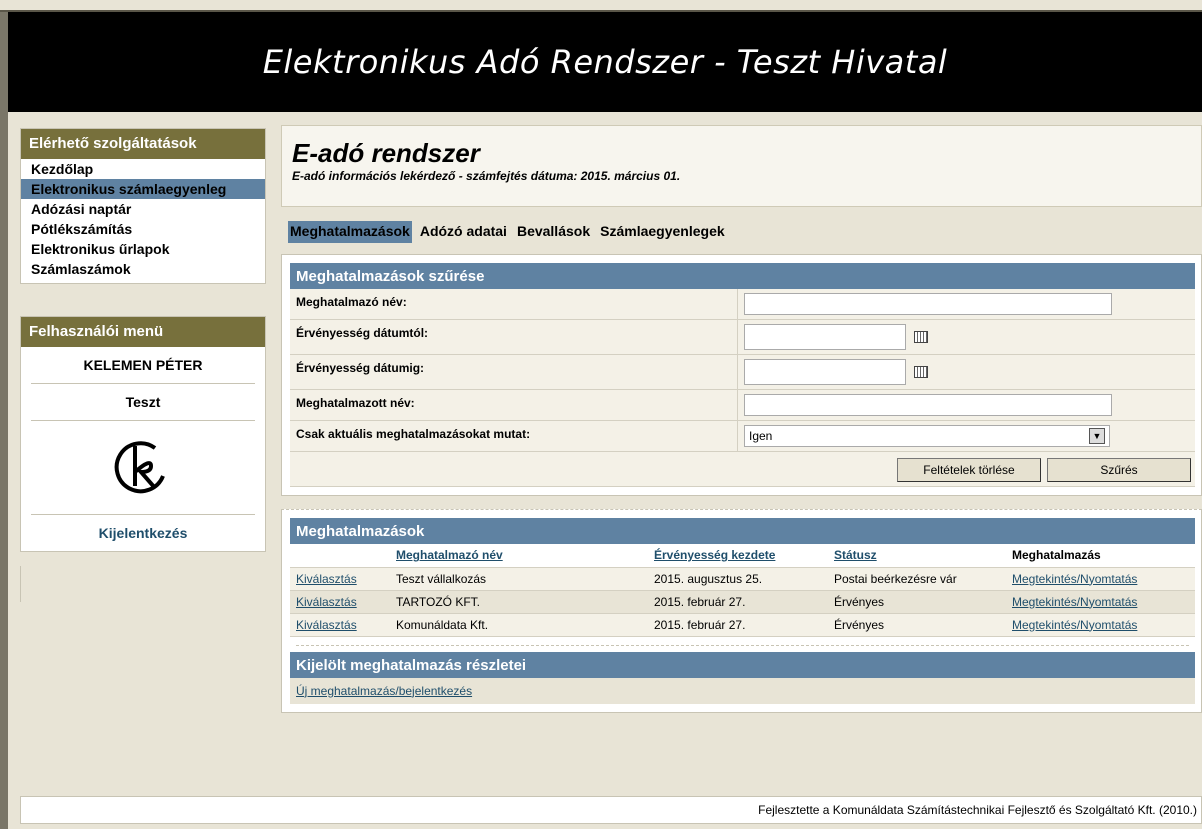 Image resolution: width=1202 pixels, height=829 pixels. Describe the element at coordinates (714, 555) in the screenshot. I see `col-valid-start: Érvényesség kezdete` at that location.